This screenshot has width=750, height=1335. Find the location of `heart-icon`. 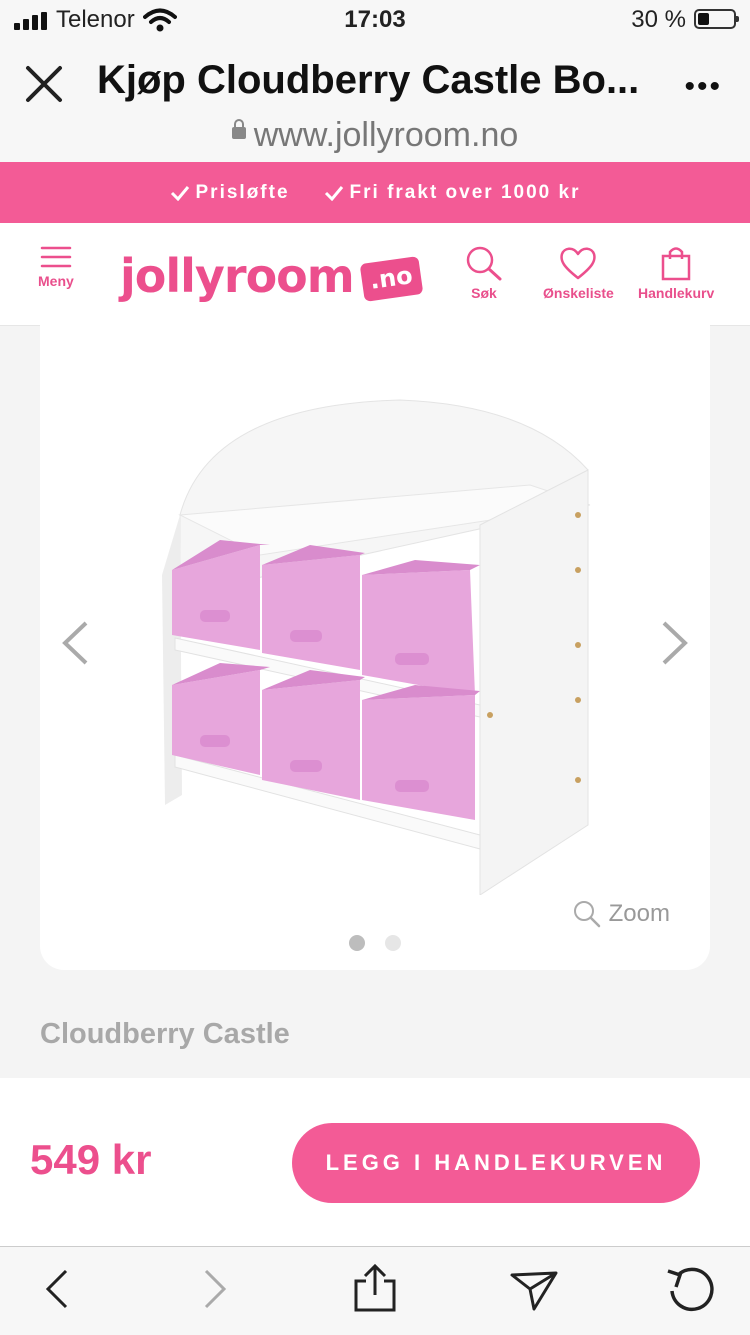

heart-icon is located at coordinates (578, 263).